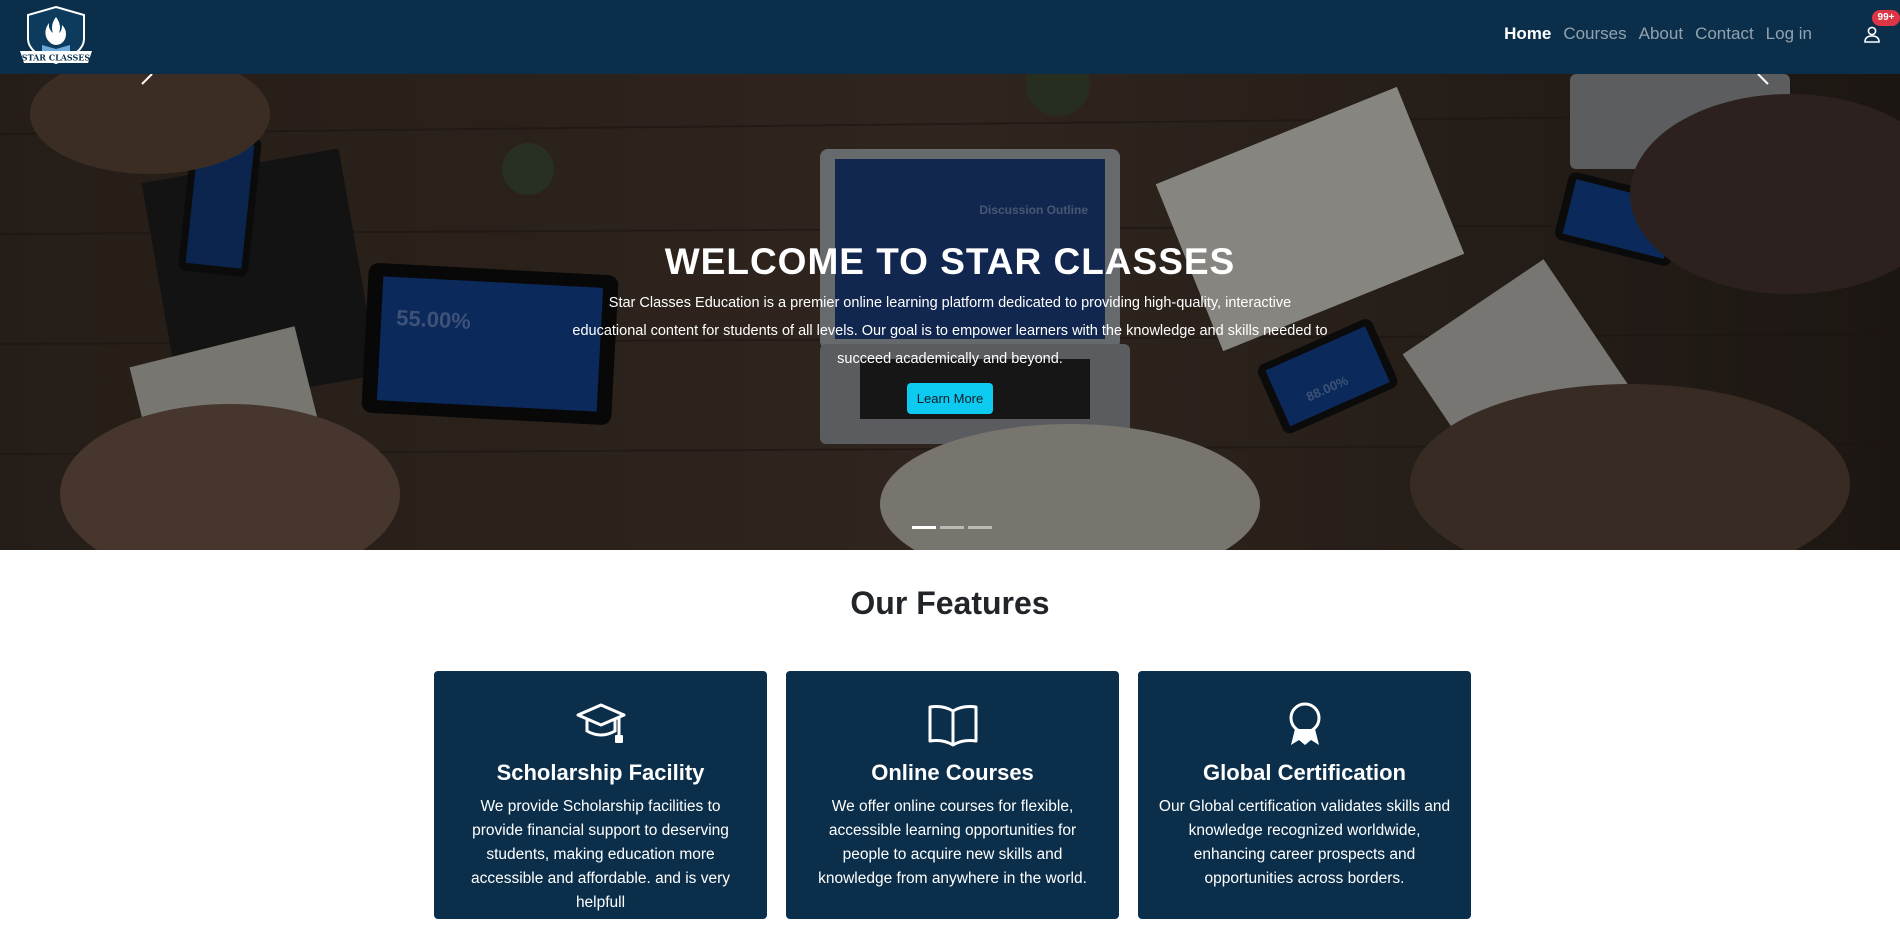 This screenshot has height=937, width=1900. What do you see at coordinates (950, 603) in the screenshot?
I see `features-heading: Our Features` at bounding box center [950, 603].